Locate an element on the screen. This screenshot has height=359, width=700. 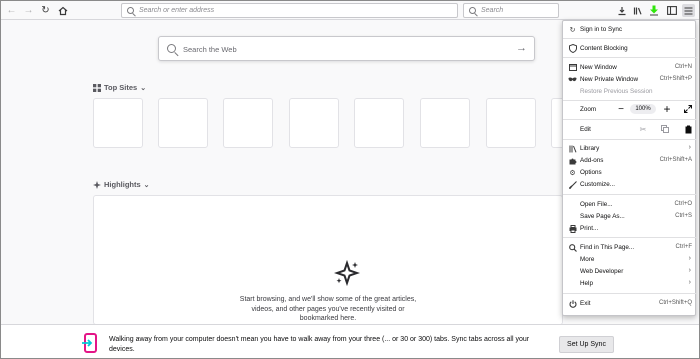
back-button: ← is located at coordinates (11, 10).